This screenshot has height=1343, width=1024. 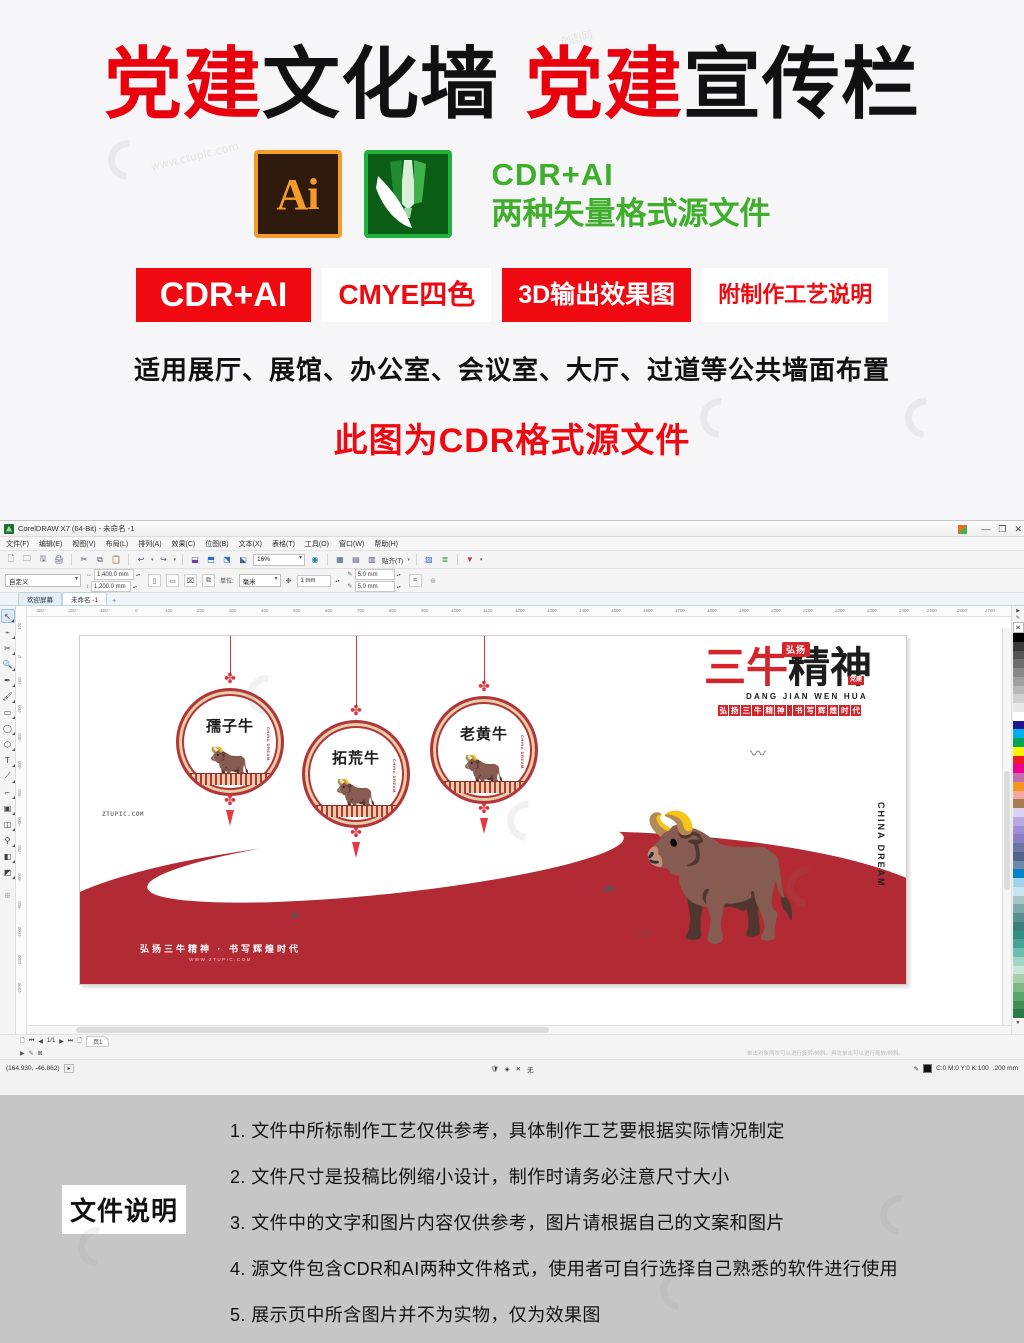 What do you see at coordinates (339, 580) in the screenshot?
I see `nudge-spinner: ▴▾` at bounding box center [339, 580].